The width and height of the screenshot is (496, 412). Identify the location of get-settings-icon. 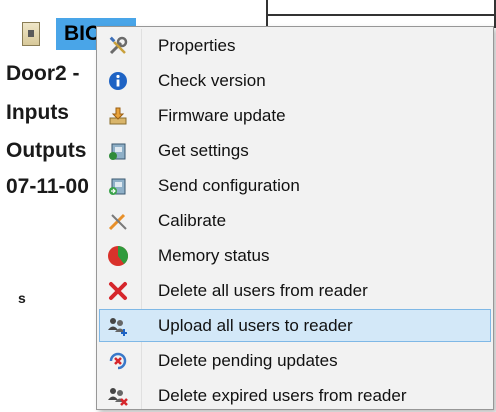
(118, 151).